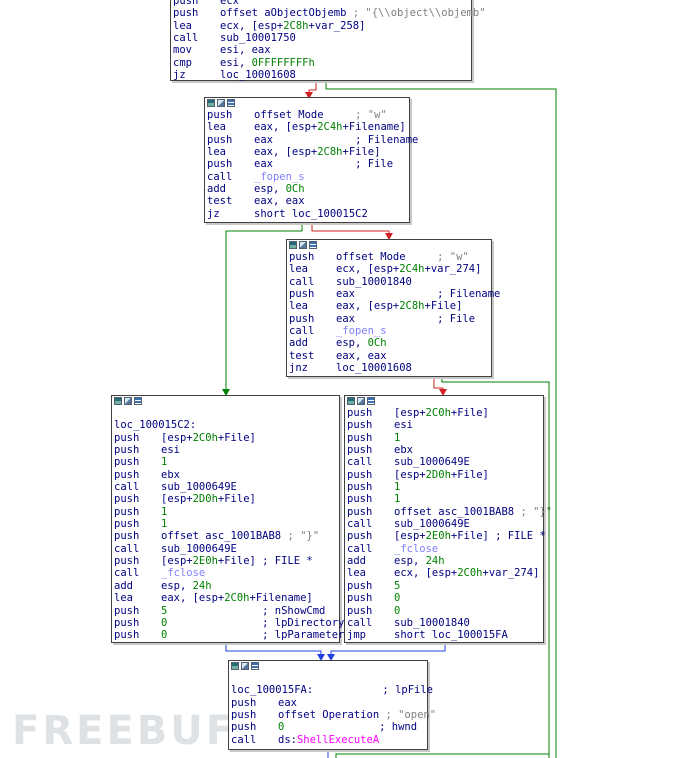  Describe the element at coordinates (347, 727) in the screenshot. I see `asm-operands: 0 ; hwnd` at that location.